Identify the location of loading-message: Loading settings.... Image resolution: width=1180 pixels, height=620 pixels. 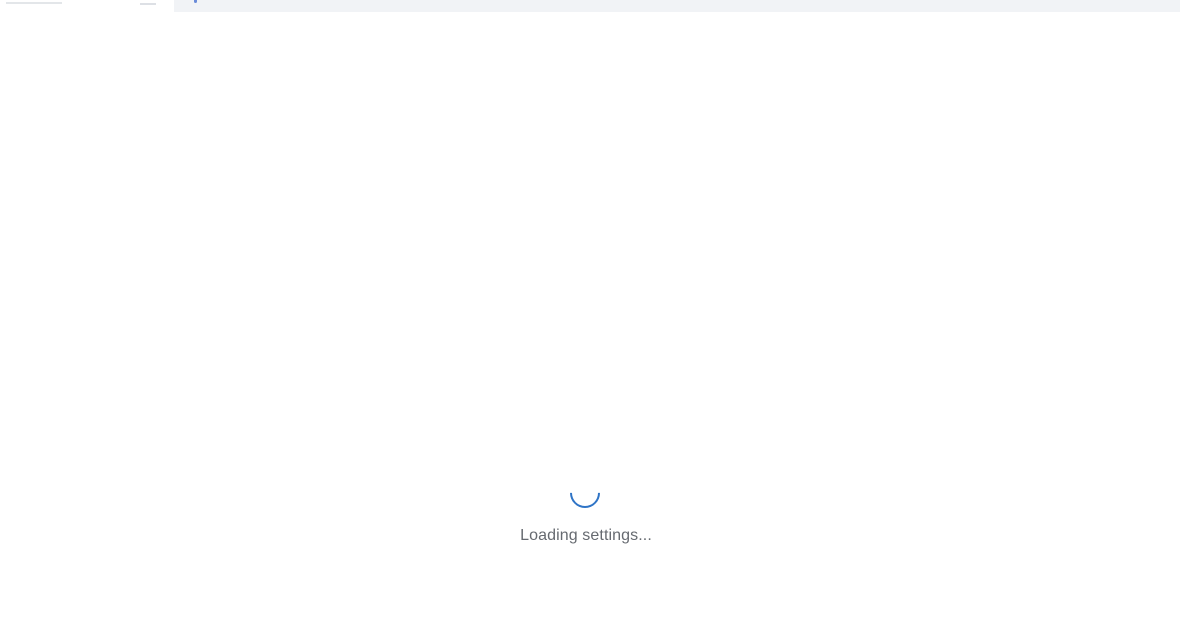
(586, 535).